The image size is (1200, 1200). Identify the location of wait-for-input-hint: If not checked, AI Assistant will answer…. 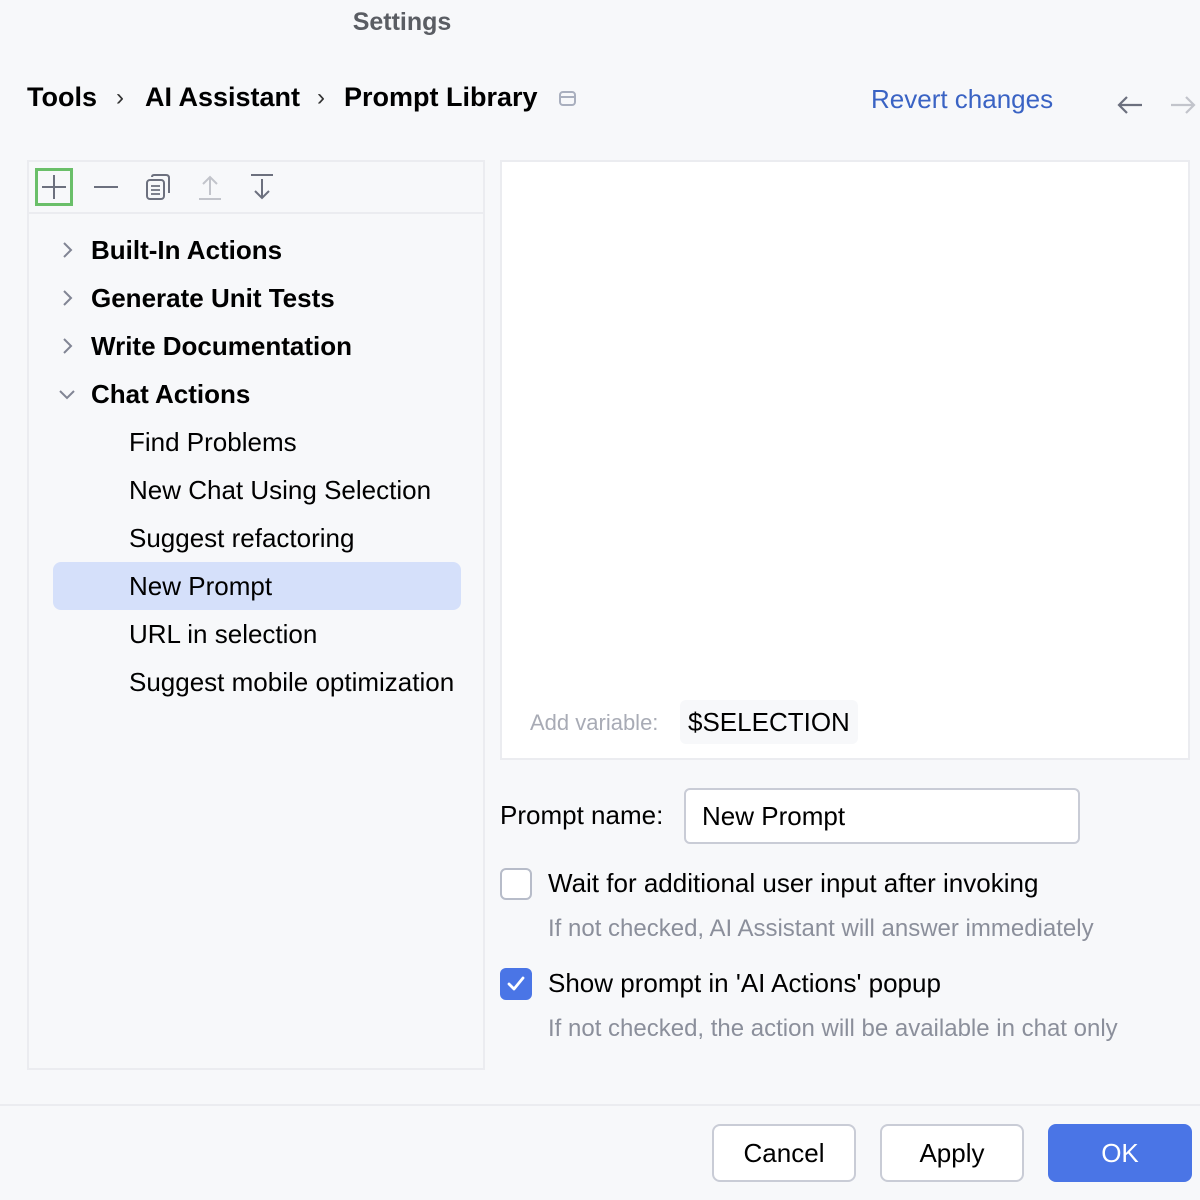
(821, 928).